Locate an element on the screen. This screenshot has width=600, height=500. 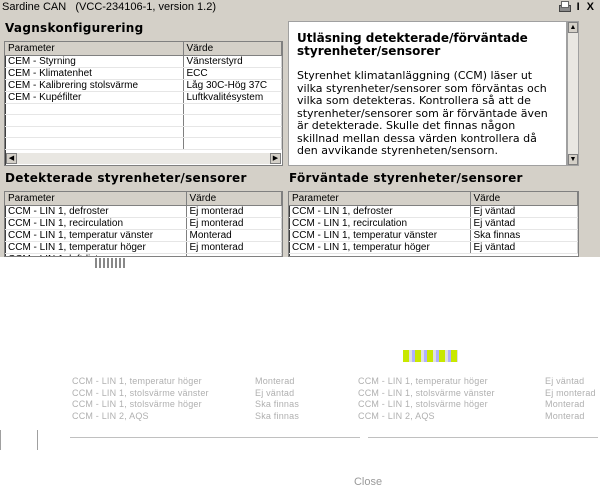
scroll-right-icon: ▶ is located at coordinates (275, 158).